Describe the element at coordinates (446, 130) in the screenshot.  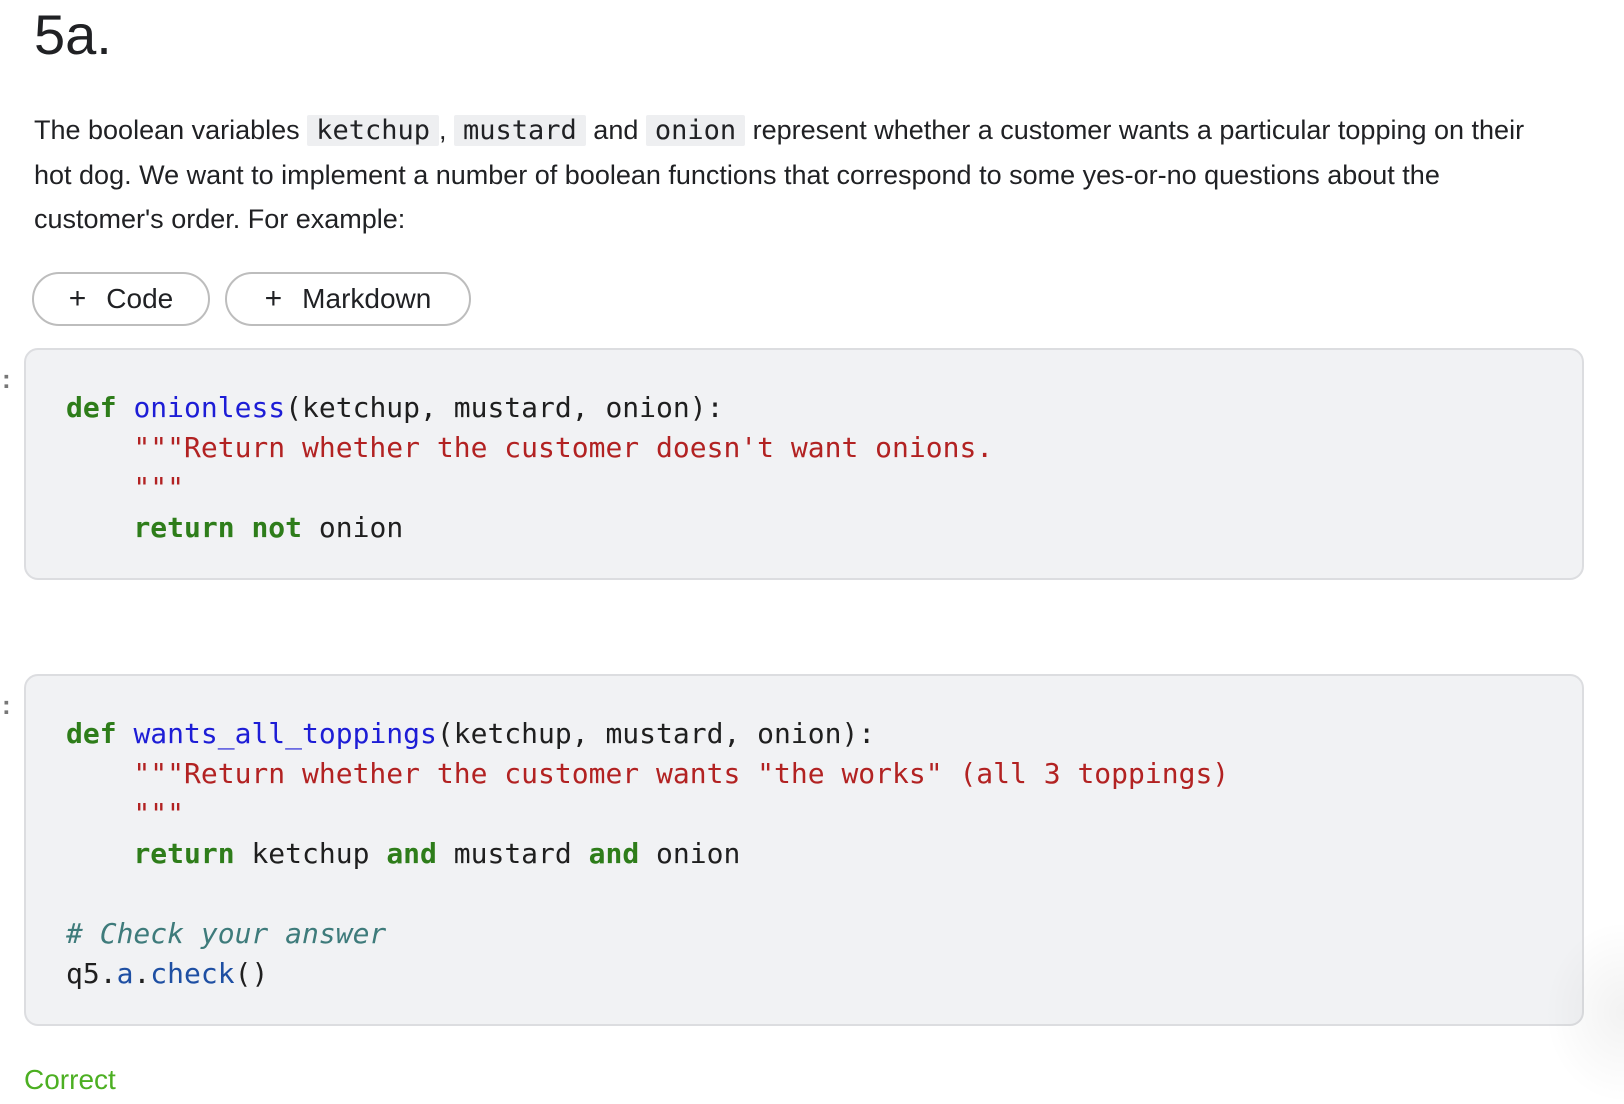
I see `intro-sep-1: ,` at that location.